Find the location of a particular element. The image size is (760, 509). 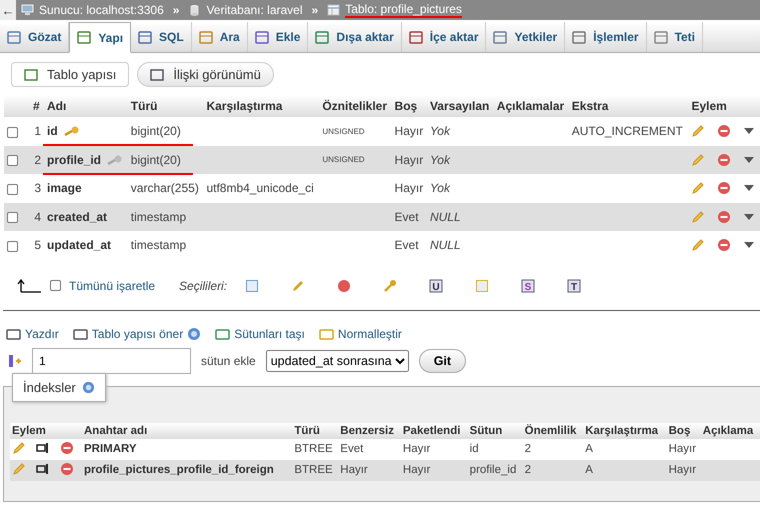

table-cell: 1 is located at coordinates (37, 131).